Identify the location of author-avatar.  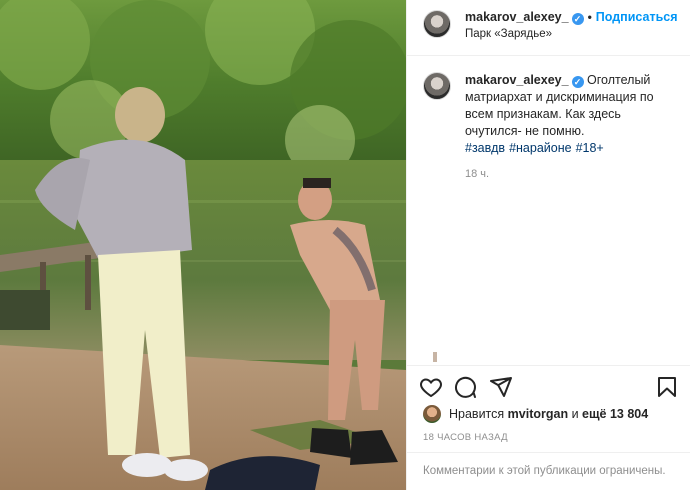
(437, 24).